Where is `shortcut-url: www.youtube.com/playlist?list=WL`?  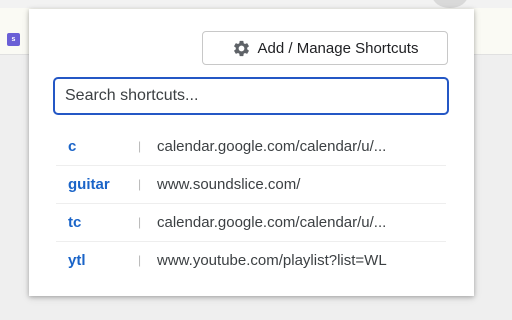 shortcut-url: www.youtube.com/playlist?list=WL is located at coordinates (272, 260).